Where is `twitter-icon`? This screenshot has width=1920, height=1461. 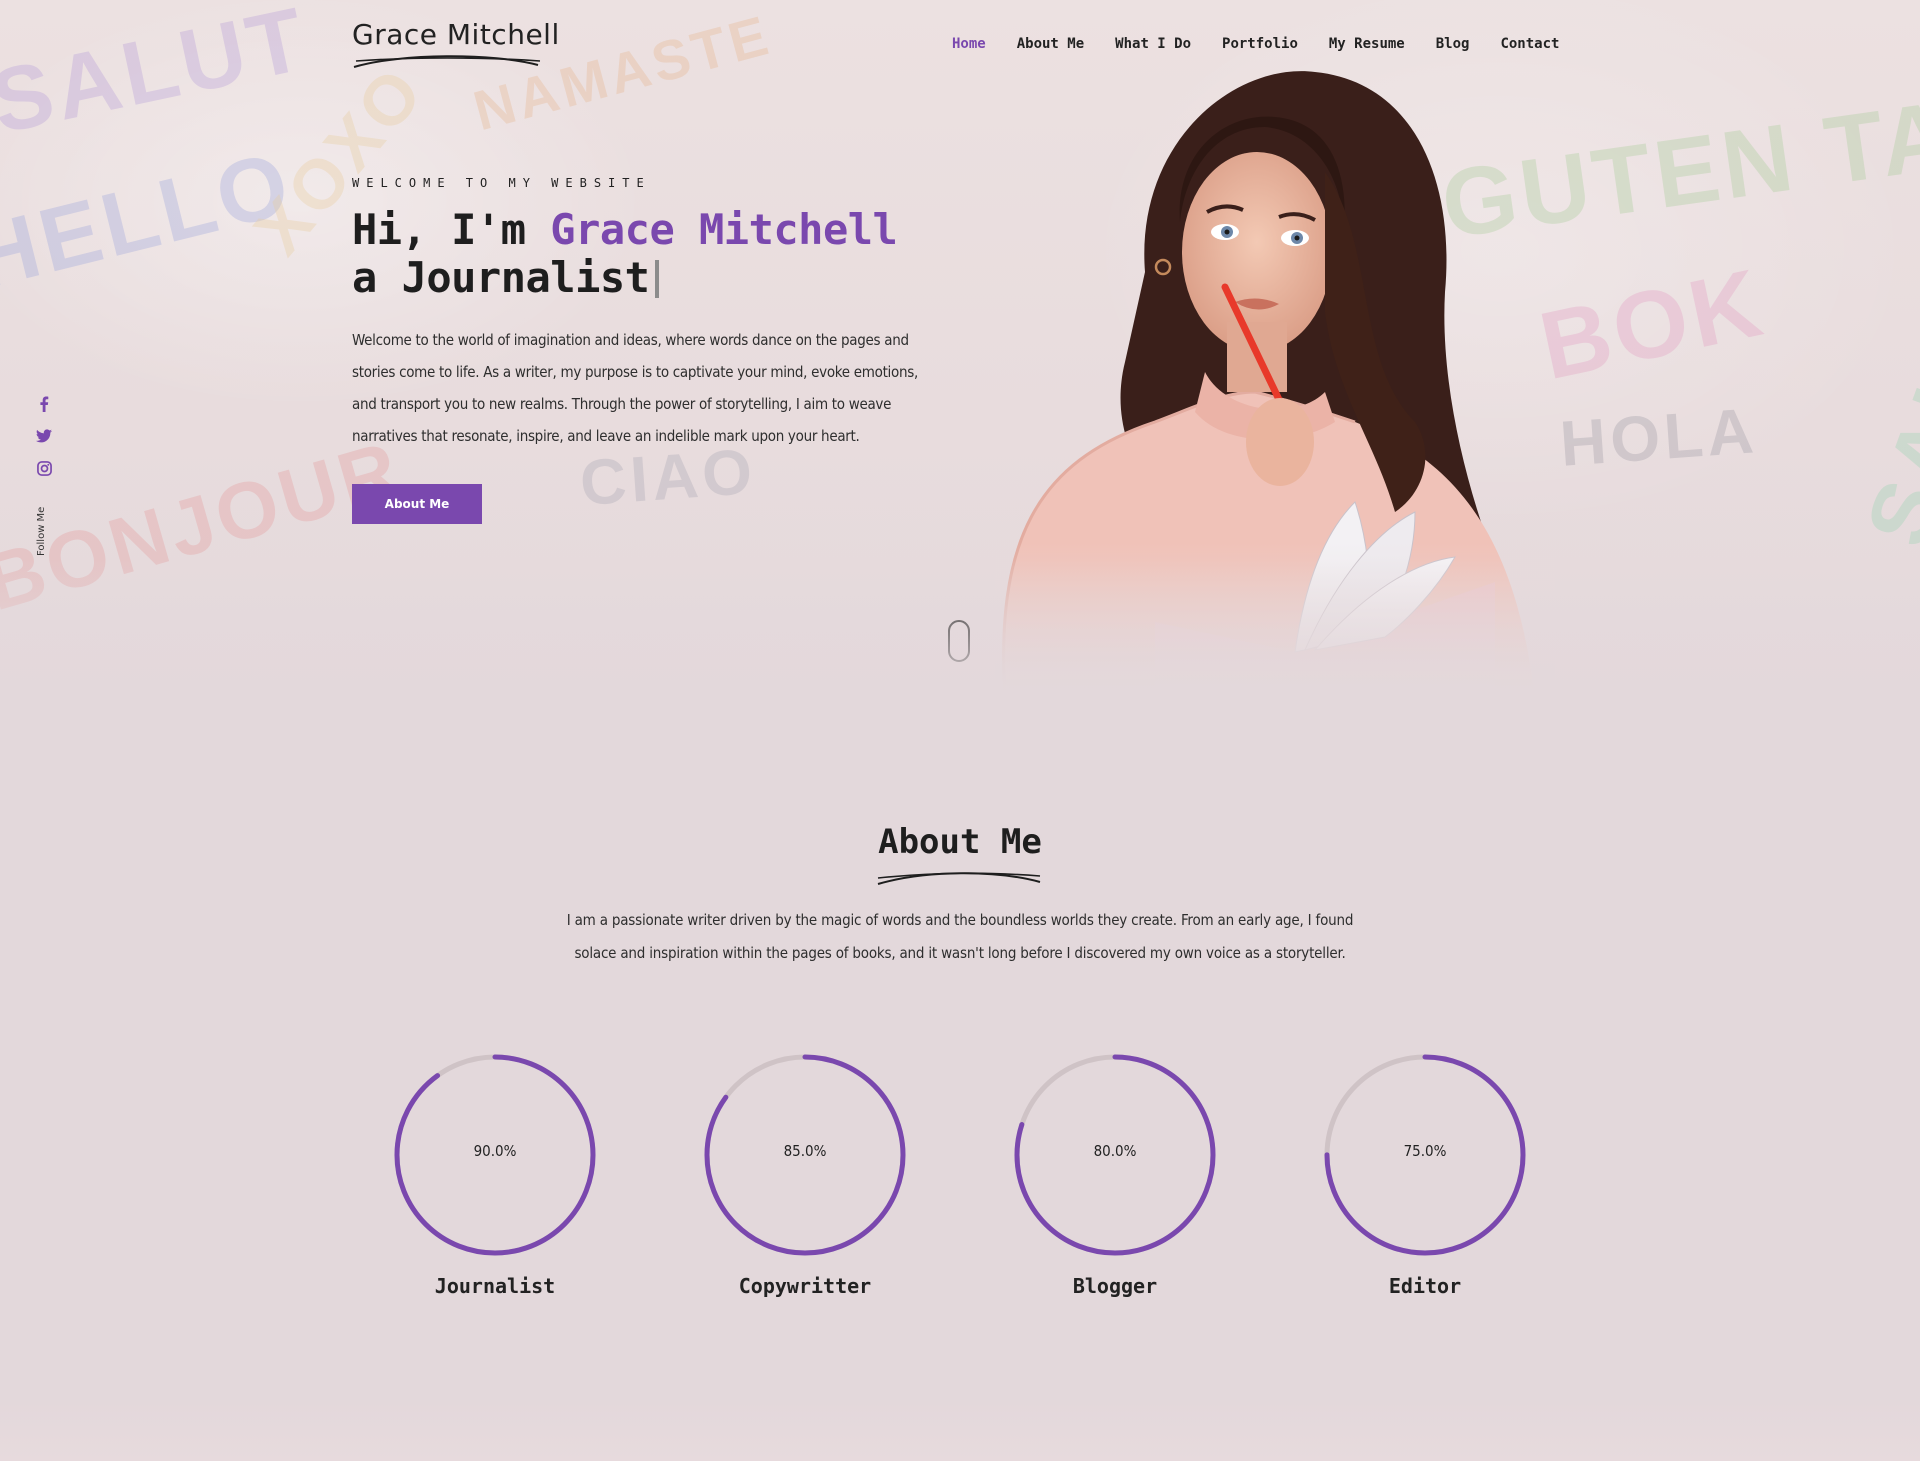
twitter-icon is located at coordinates (44, 436).